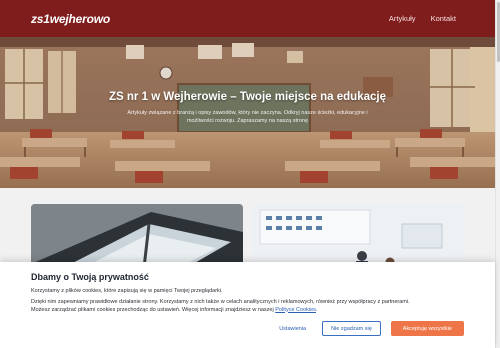  I want to click on main-nav: Artykuły Kontakt, so click(422, 18).